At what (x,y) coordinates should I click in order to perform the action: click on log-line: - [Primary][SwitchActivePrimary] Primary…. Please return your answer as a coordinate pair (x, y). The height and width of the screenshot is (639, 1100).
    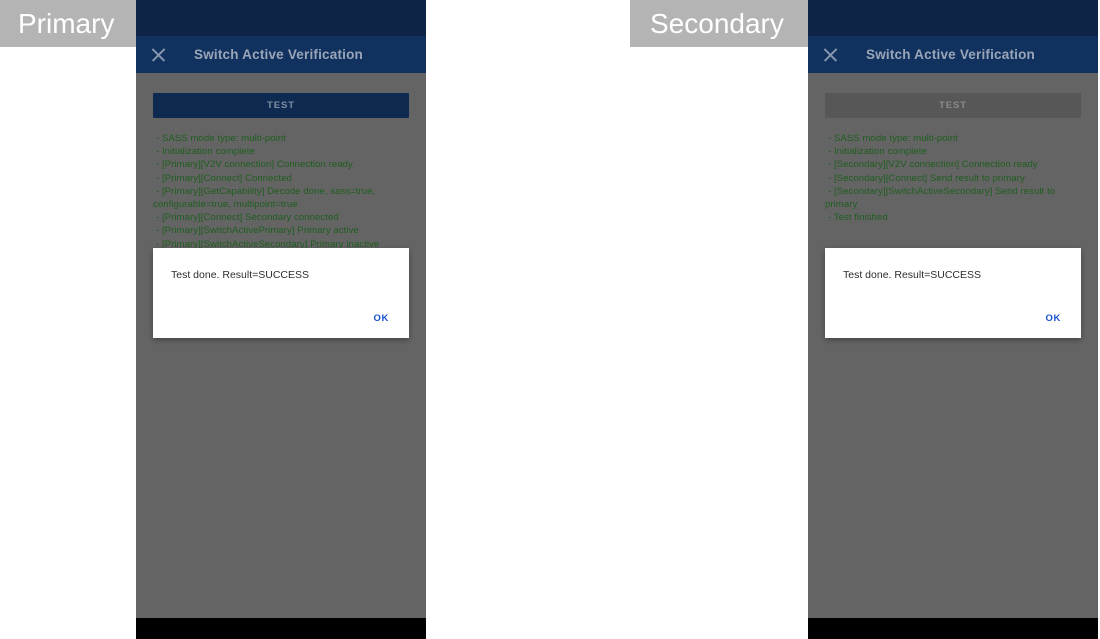
    Looking at the image, I should click on (257, 231).